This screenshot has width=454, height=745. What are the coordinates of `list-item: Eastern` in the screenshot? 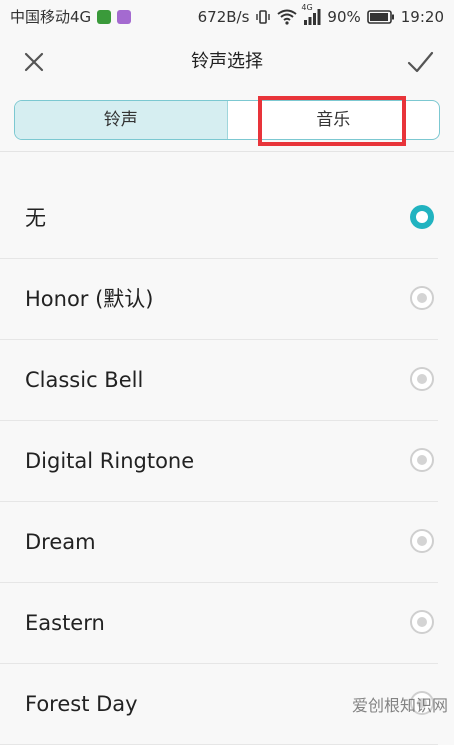 It's located at (219, 623).